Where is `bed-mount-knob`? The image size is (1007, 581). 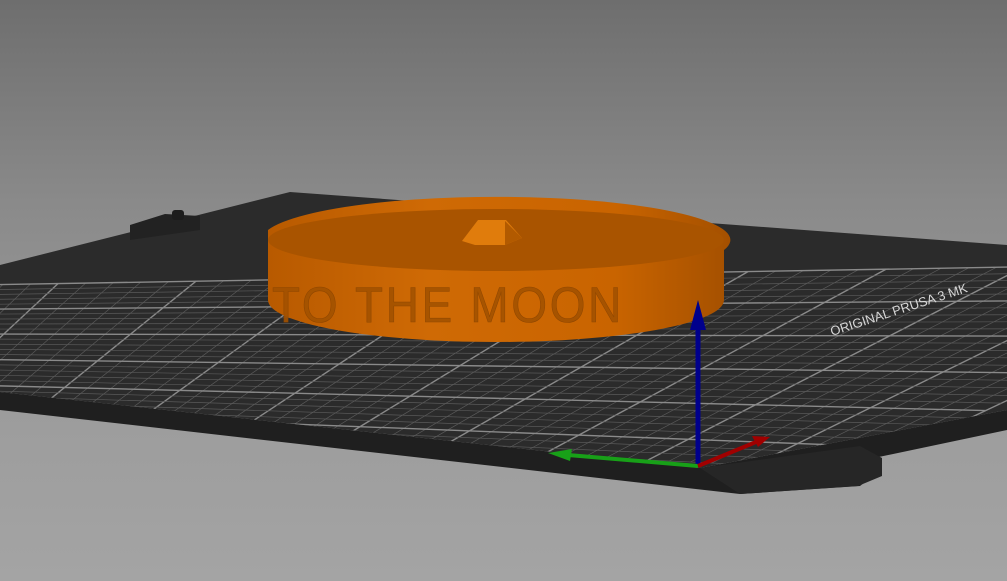
bed-mount-knob is located at coordinates (178, 215).